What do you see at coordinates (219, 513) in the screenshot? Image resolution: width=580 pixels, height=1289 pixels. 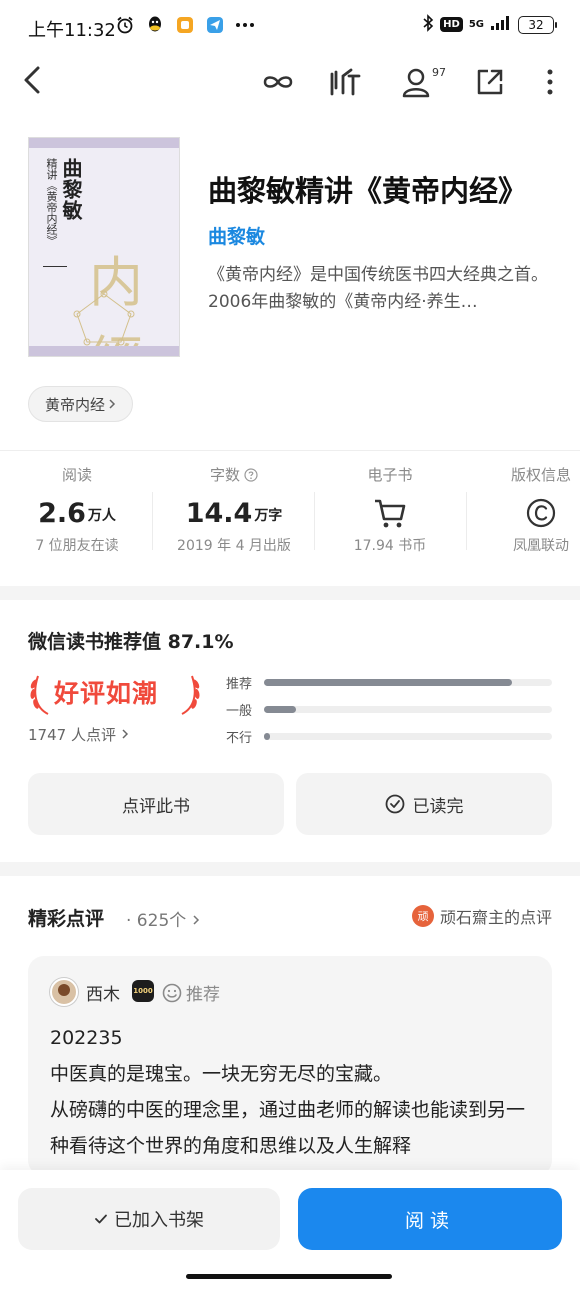 I see `stat-number: 14.4` at bounding box center [219, 513].